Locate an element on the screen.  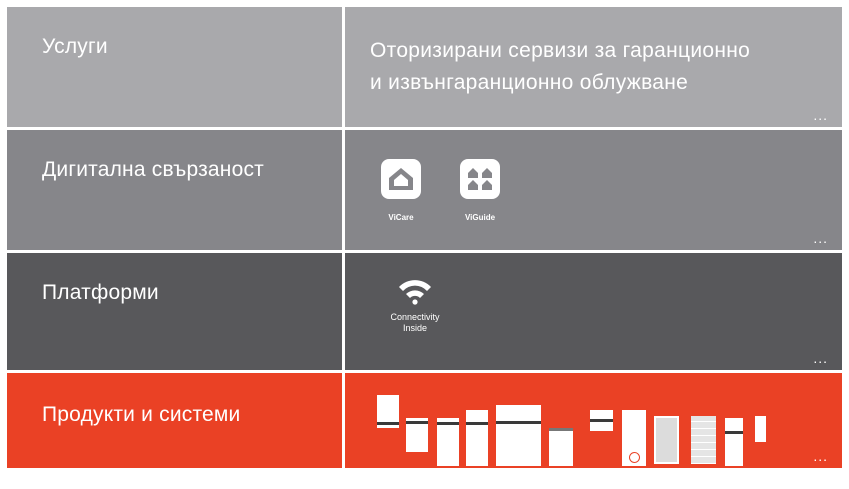
product-compact-unit is located at coordinates (417, 435).